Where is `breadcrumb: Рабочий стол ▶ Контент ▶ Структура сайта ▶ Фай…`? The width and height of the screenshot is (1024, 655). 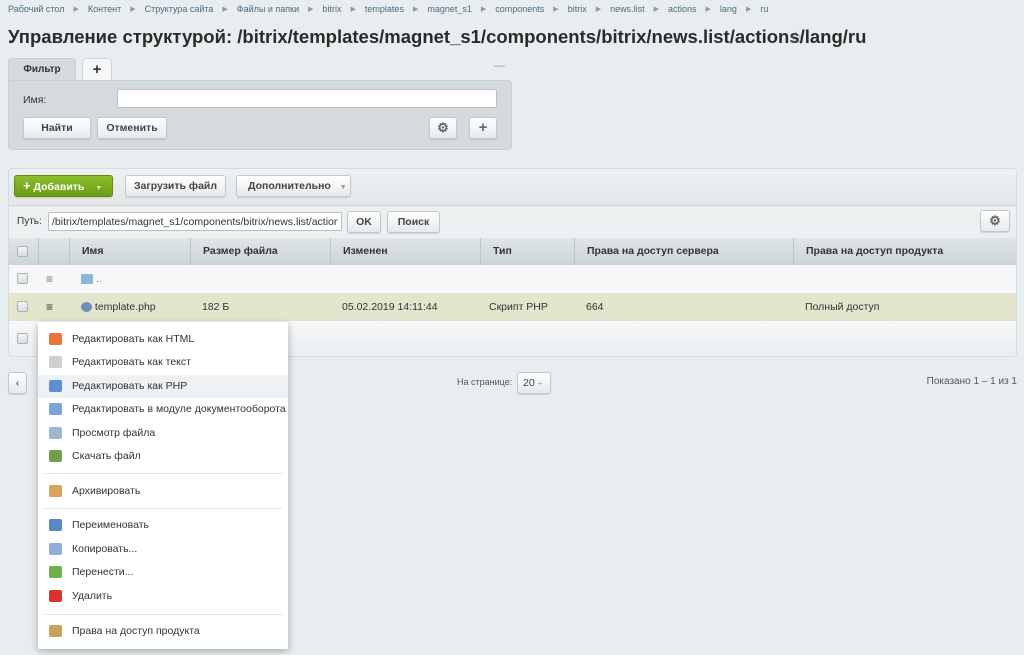
breadcrumb: Рабочий стол ▶ Контент ▶ Структура сайта ▶ Фай… is located at coordinates (388, 9).